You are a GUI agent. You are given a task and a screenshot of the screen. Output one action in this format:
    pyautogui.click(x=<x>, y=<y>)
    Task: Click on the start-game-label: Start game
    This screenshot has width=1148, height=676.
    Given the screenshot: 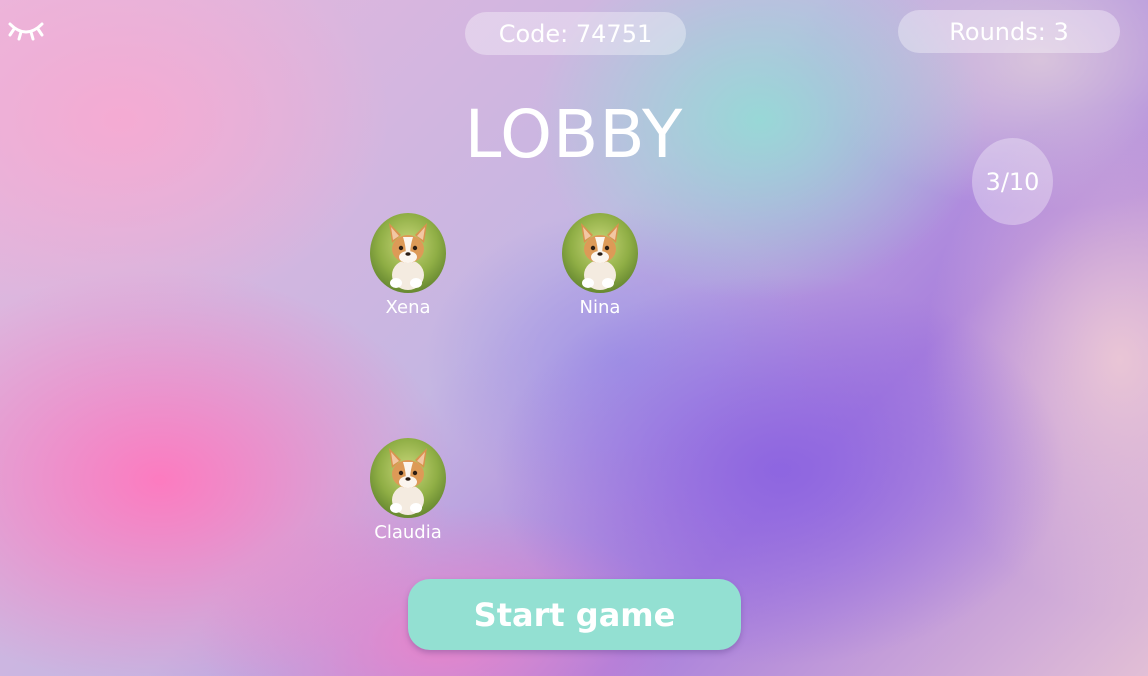 What is the action you would take?
    pyautogui.click(x=574, y=614)
    